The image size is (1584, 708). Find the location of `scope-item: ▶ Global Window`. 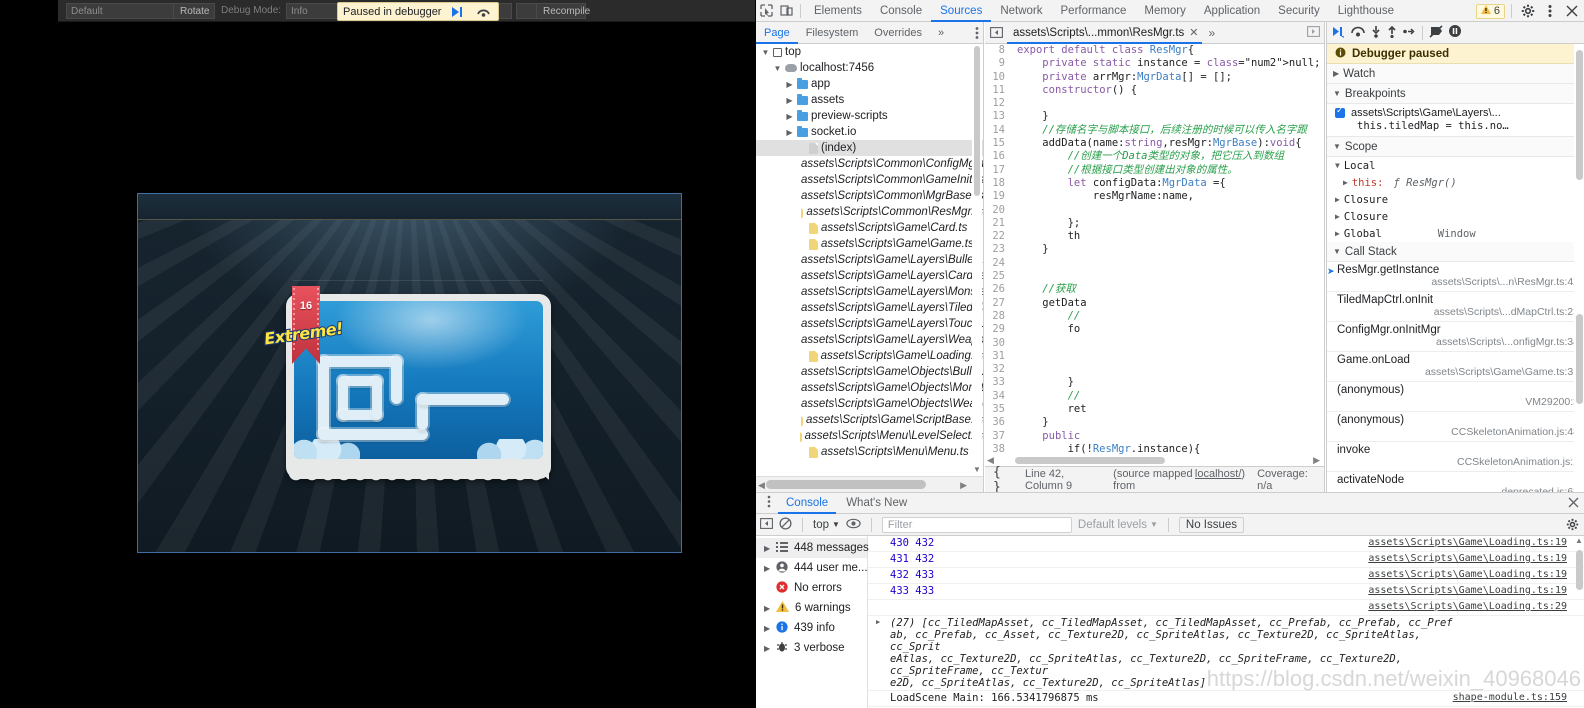

scope-item: ▶ Global Window is located at coordinates (1455, 233).